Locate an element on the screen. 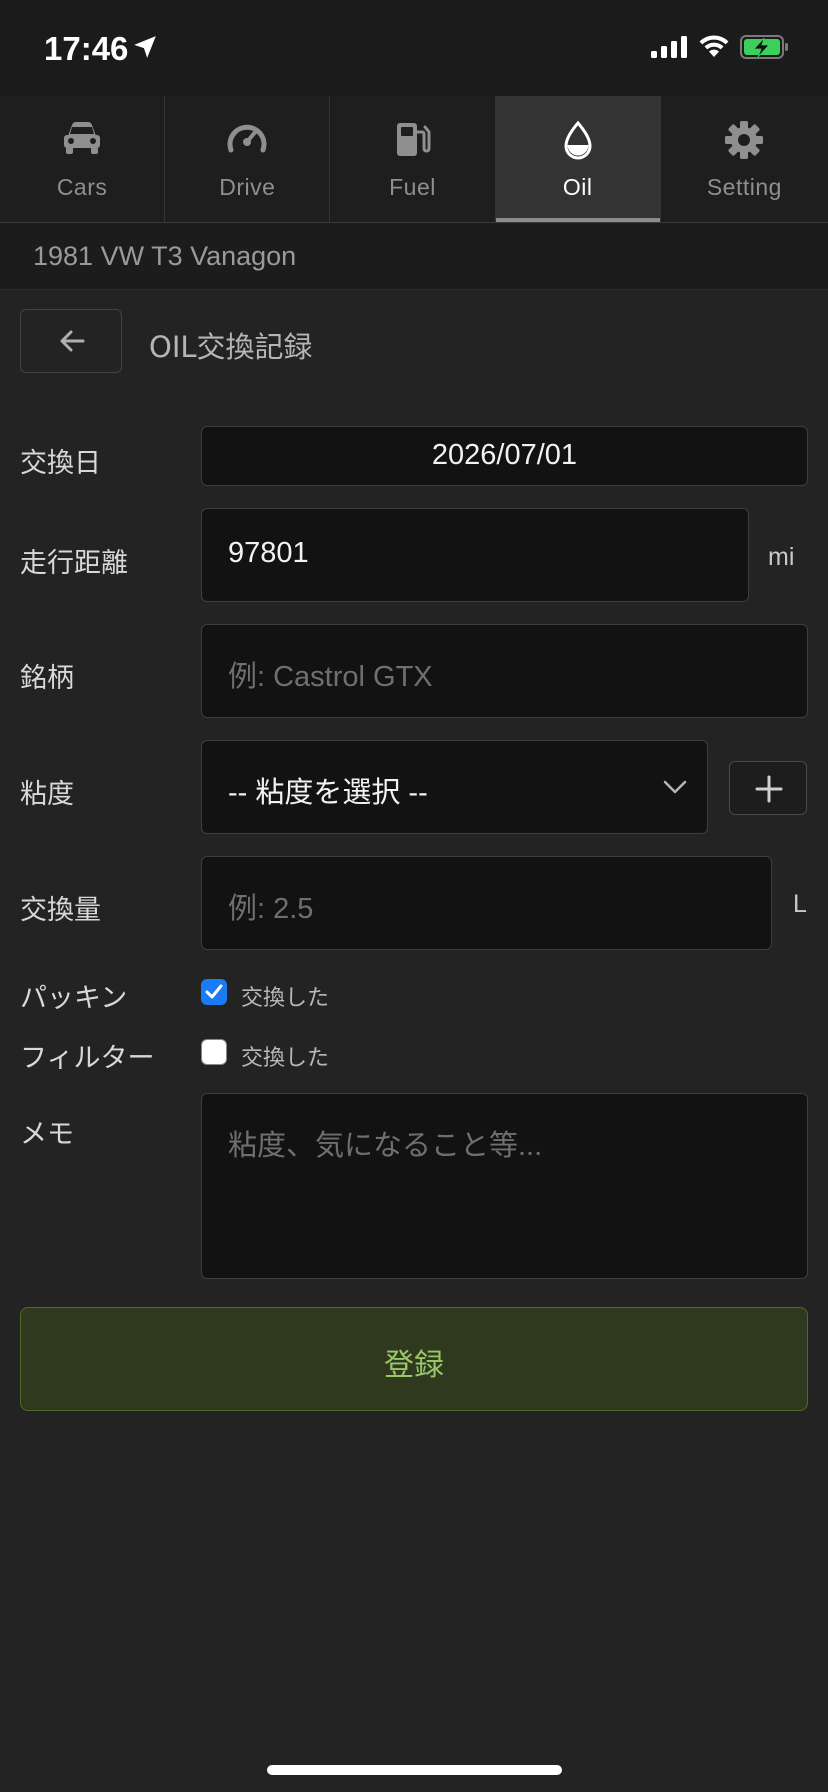 This screenshot has height=1792, width=828. tab-label: Drive is located at coordinates (247, 187).